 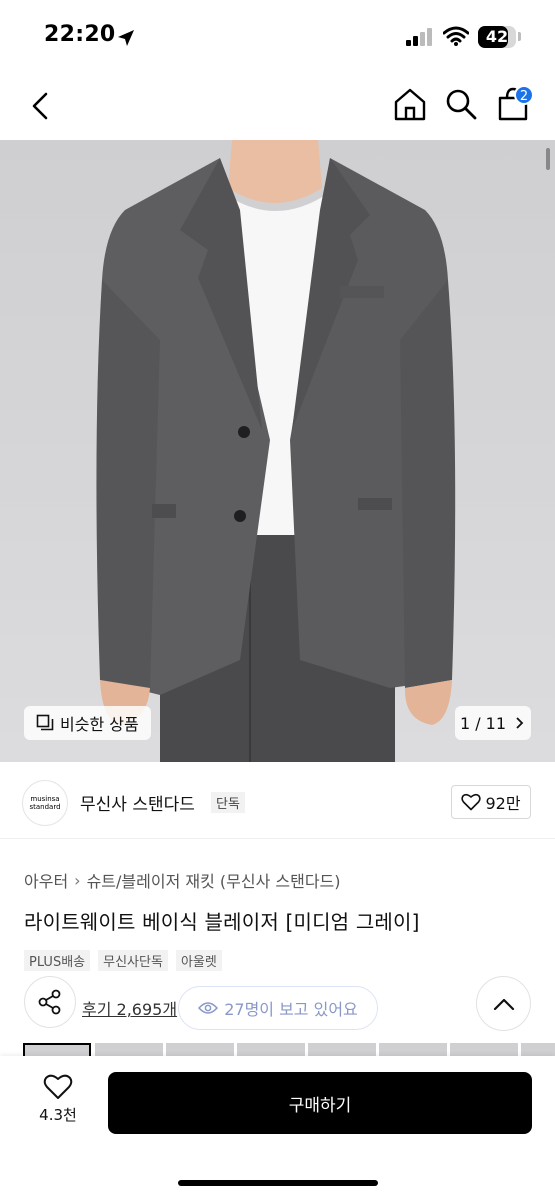 I want to click on nav-bar, so click(x=277, y=106).